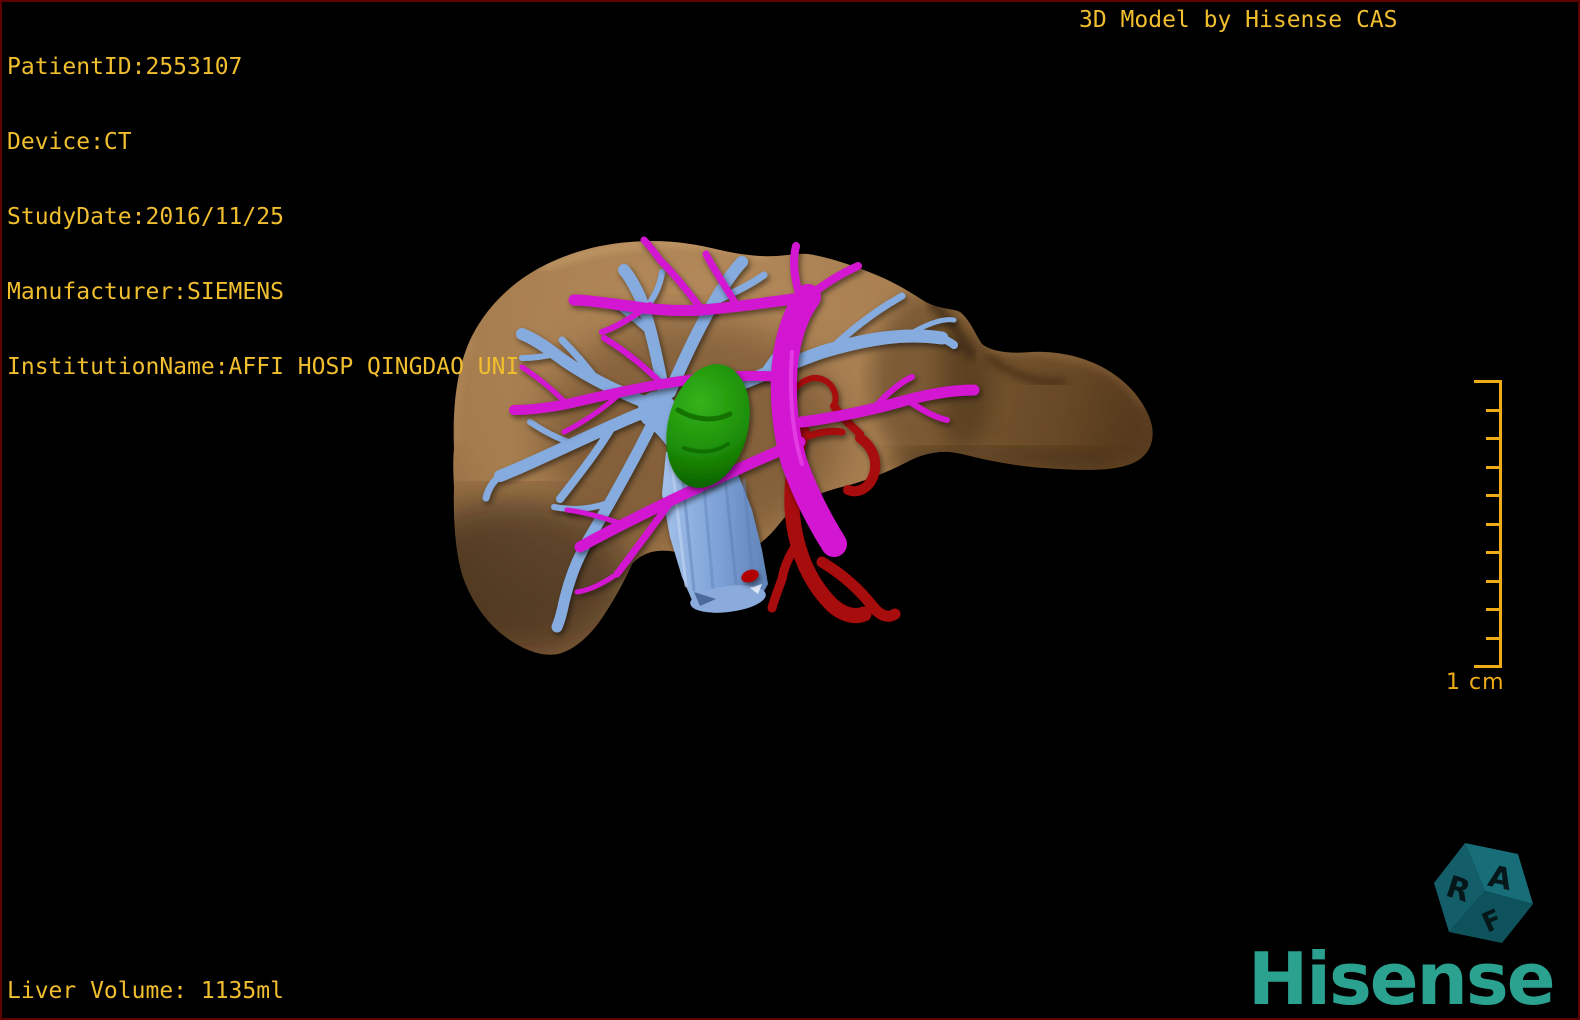  I want to click on study-date-line: StudyDate:2016/11/25, so click(145, 217).